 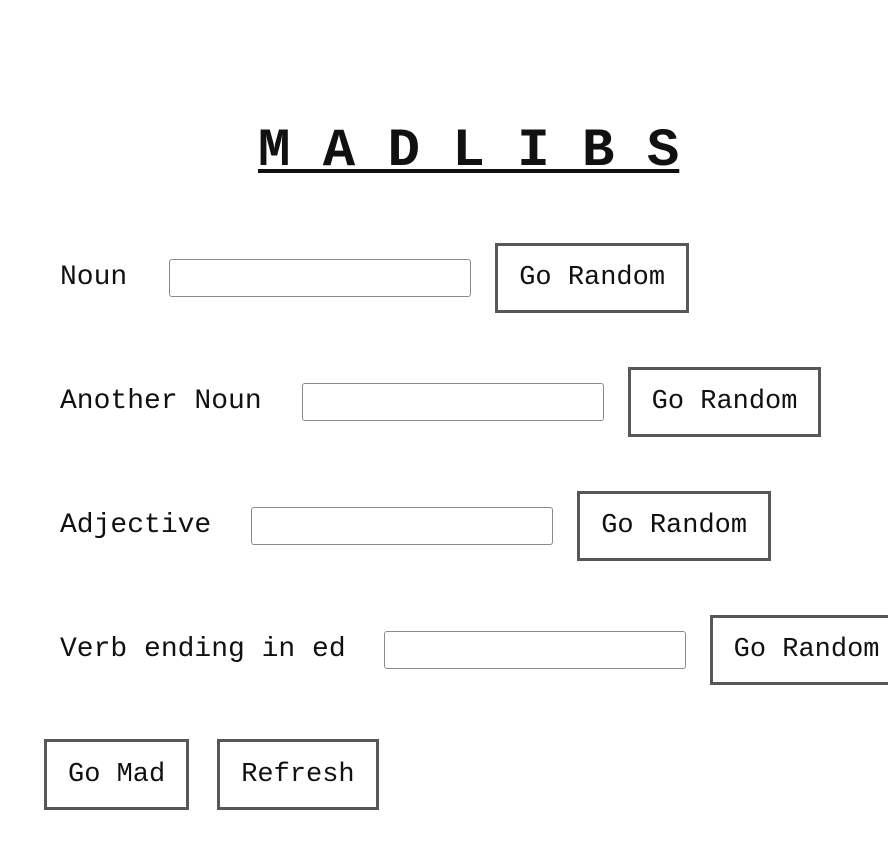 I want to click on form-row-adjective: Adjective Go Random, so click(x=416, y=526).